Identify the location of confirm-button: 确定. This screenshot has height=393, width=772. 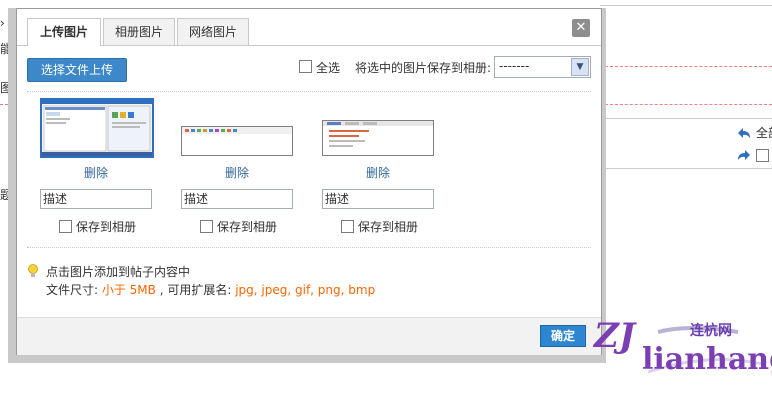
(563, 336).